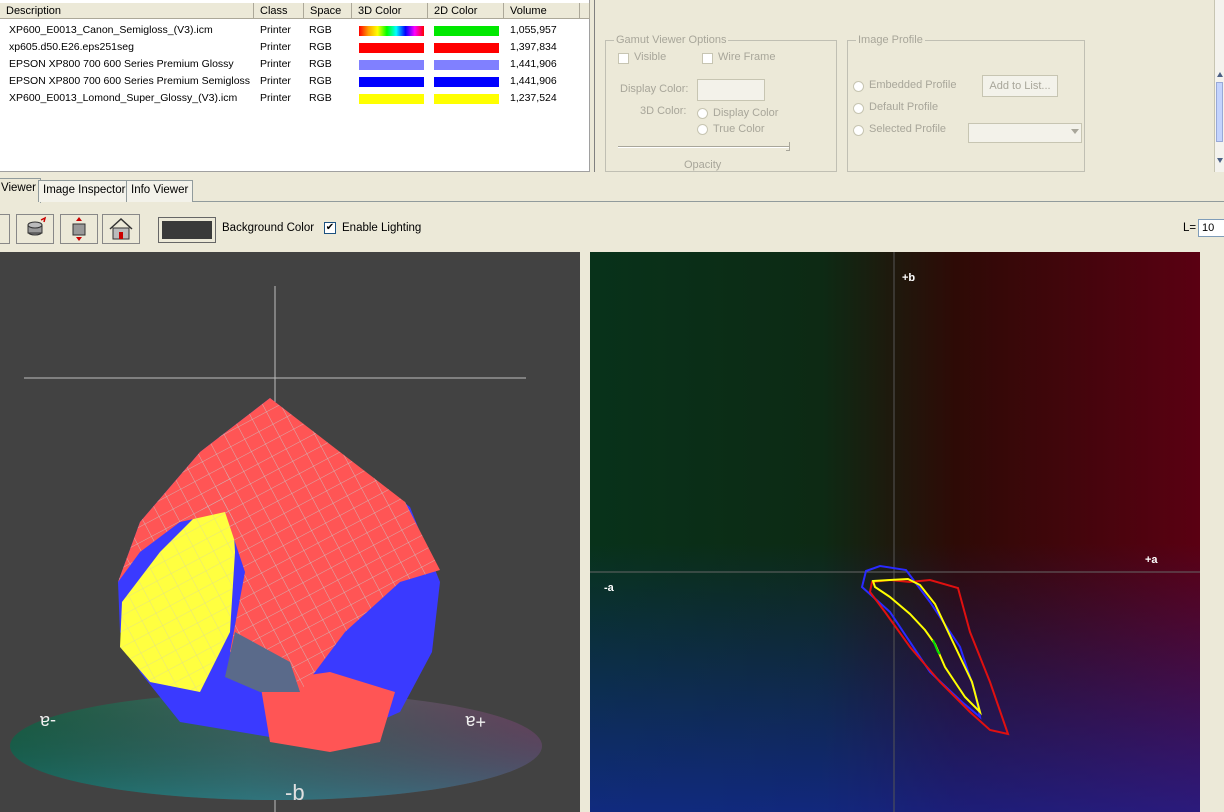  What do you see at coordinates (84, 191) in the screenshot?
I see `tab-image-inspector: Image Inspector` at bounding box center [84, 191].